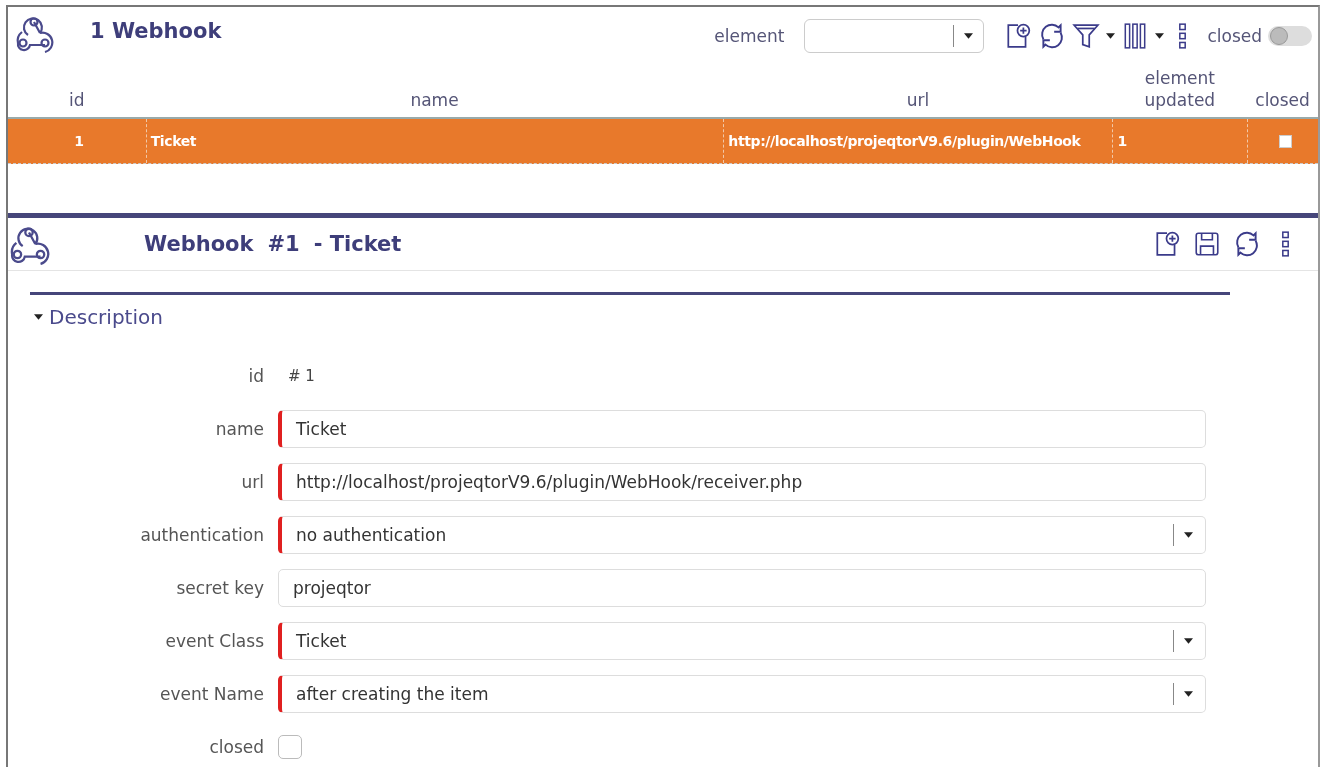 The image size is (1323, 767). I want to click on field-label: event Class, so click(214, 640).